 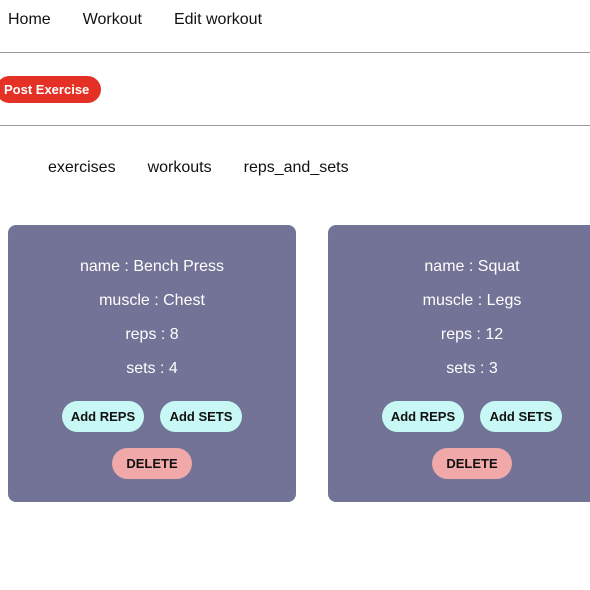 What do you see at coordinates (472, 334) in the screenshot?
I see `exercise-reps: reps : 12` at bounding box center [472, 334].